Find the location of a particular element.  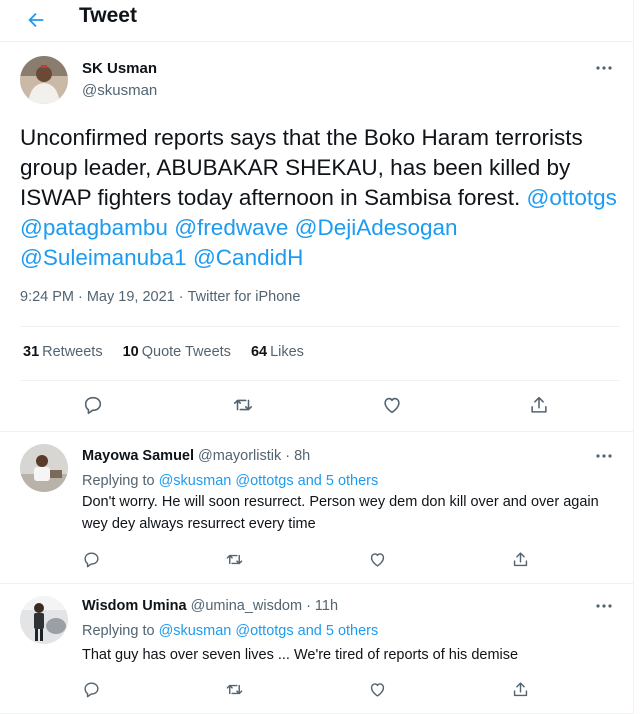

tweet-actions is located at coordinates (317, 405).